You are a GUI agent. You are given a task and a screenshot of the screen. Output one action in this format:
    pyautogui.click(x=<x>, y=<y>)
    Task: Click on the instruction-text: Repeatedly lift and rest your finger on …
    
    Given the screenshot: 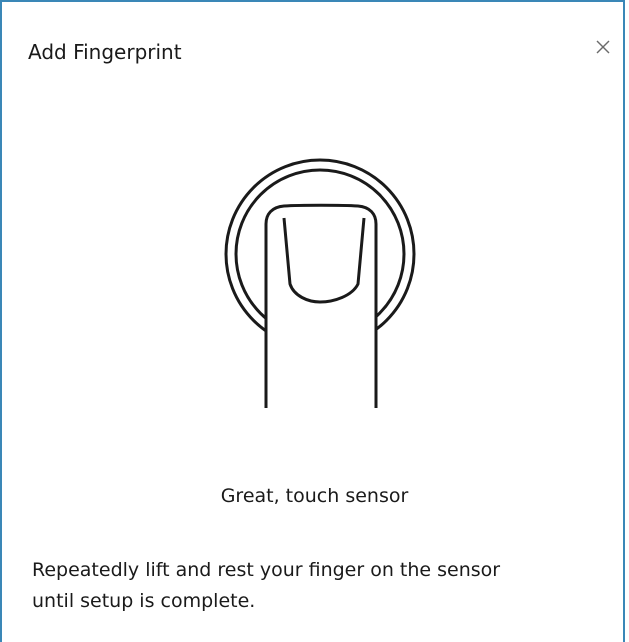 What is the action you would take?
    pyautogui.click(x=327, y=586)
    